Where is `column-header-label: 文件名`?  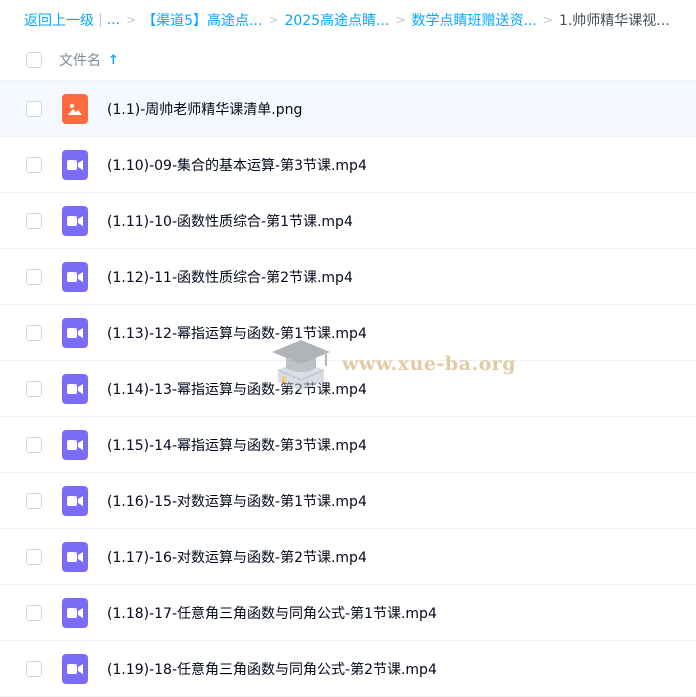
column-header-label: 文件名 is located at coordinates (80, 61).